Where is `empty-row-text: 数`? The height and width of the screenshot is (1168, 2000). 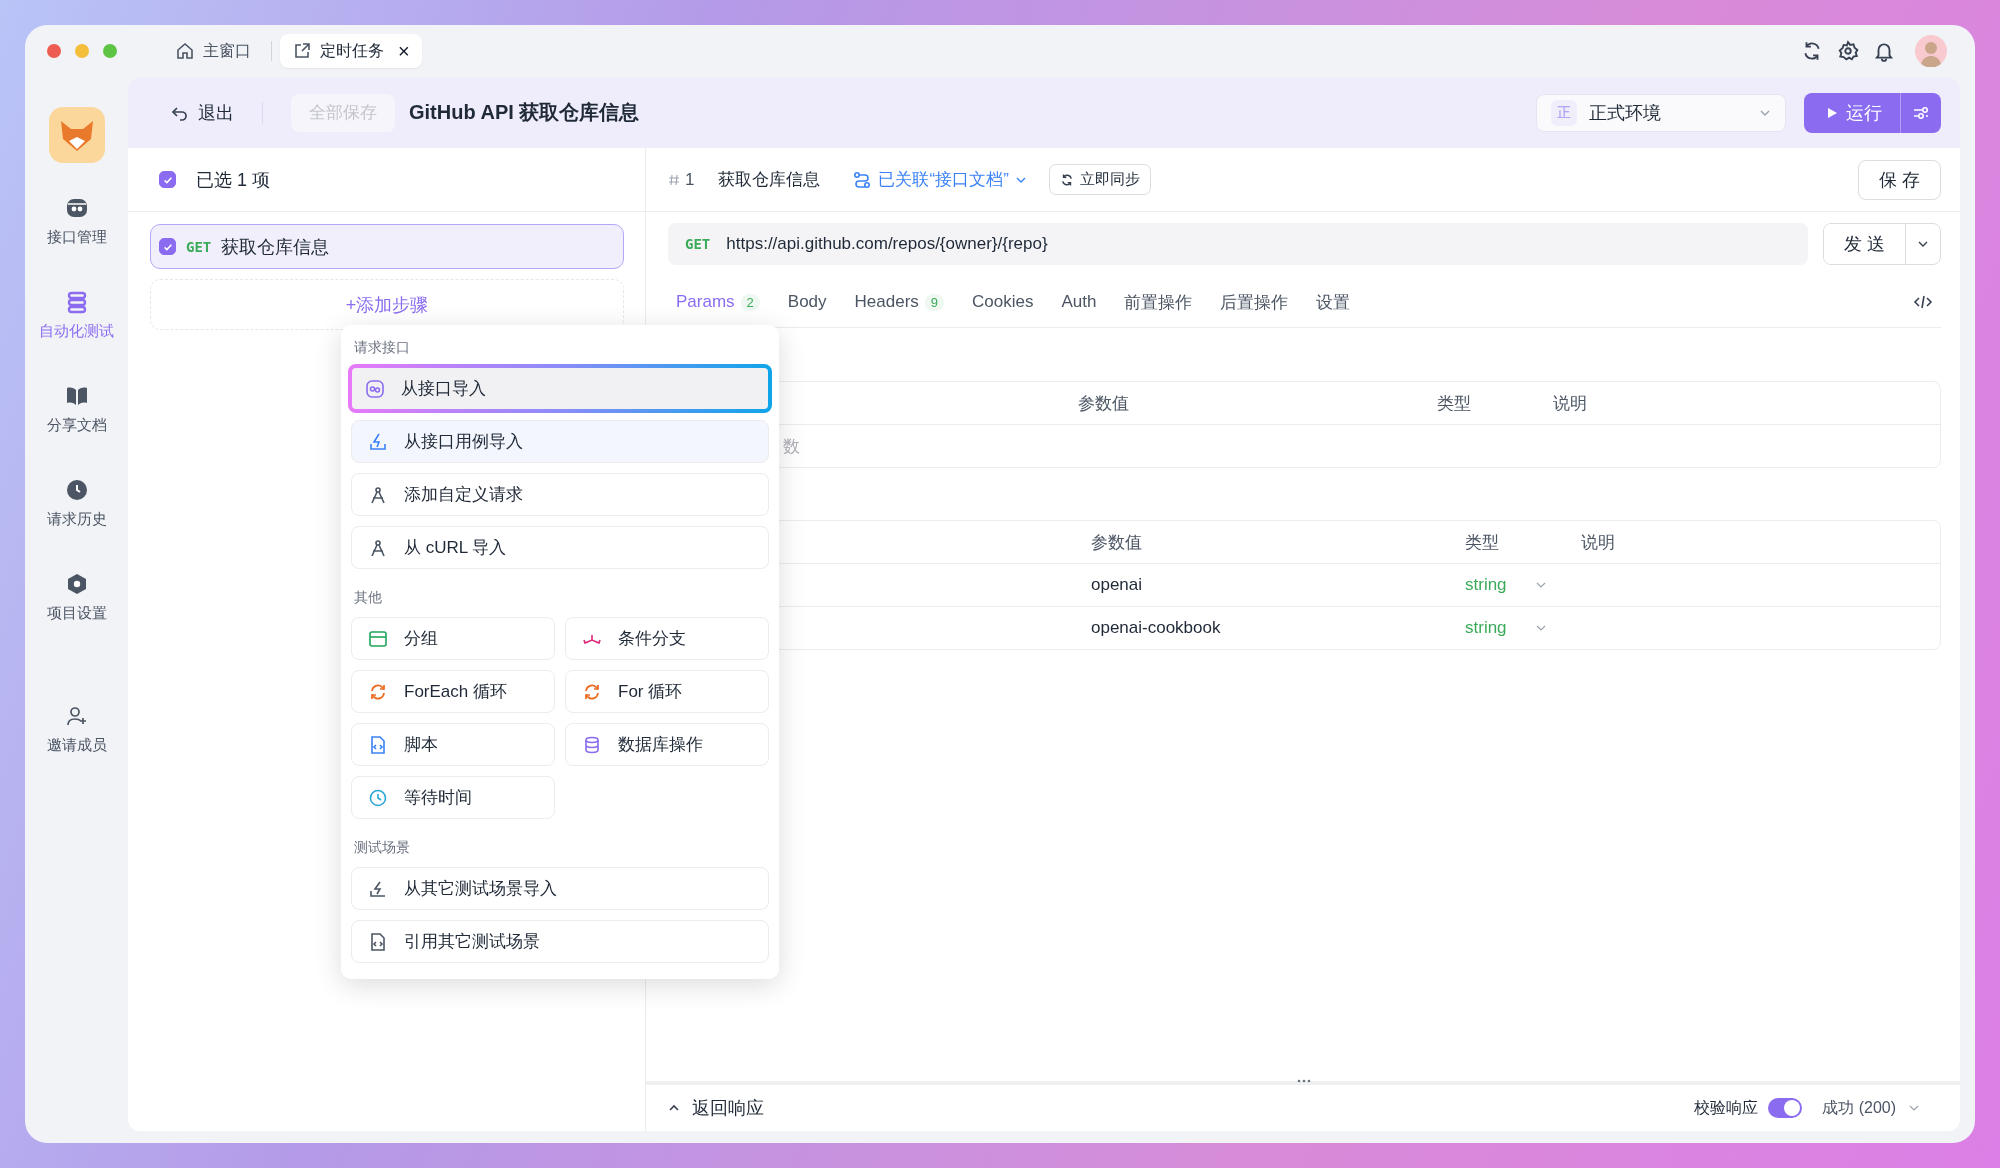 empty-row-text: 数 is located at coordinates (792, 446).